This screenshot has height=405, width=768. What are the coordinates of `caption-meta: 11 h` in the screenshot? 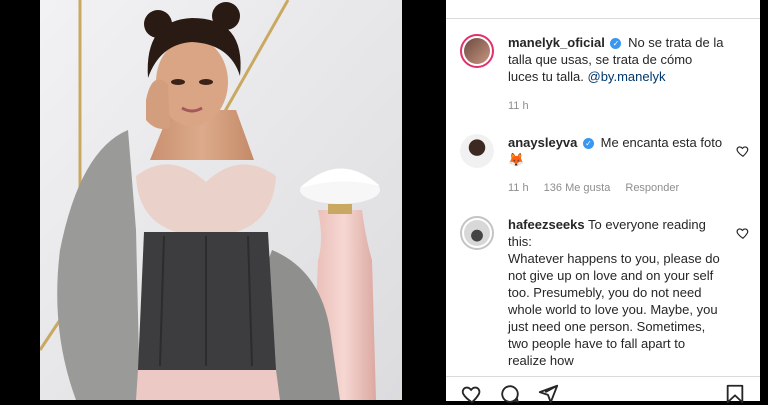 It's located at (524, 106).